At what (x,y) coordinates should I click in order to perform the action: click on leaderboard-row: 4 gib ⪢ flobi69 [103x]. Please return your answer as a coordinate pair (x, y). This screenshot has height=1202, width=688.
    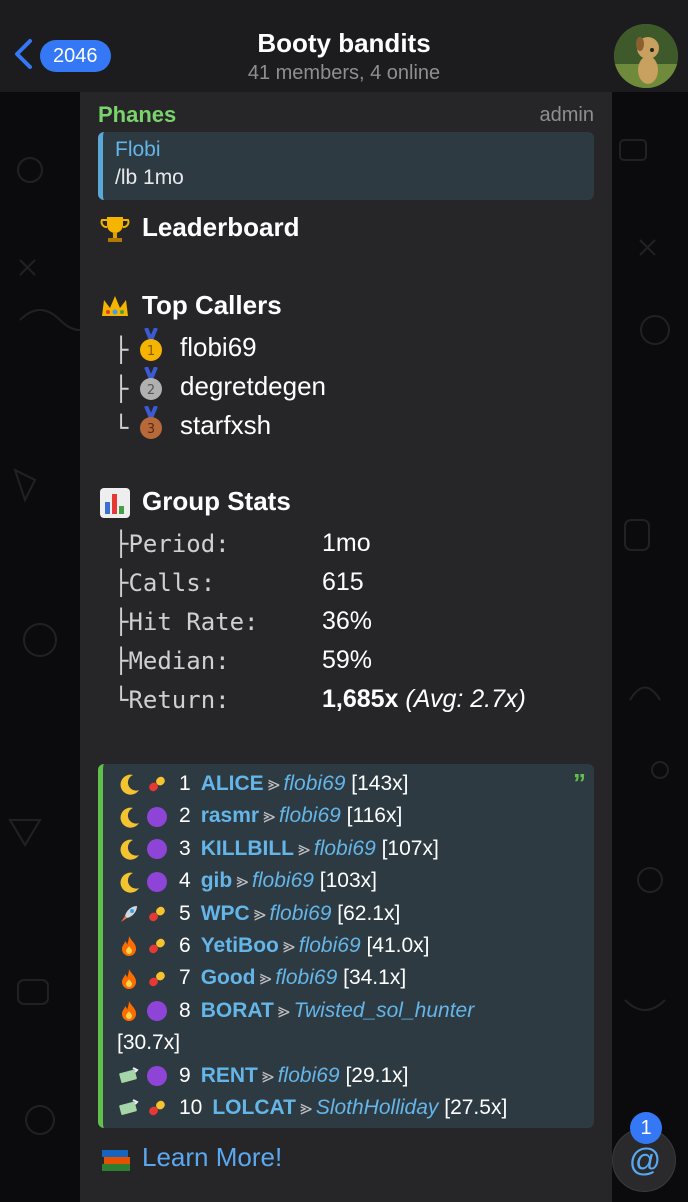
    Looking at the image, I should click on (247, 881).